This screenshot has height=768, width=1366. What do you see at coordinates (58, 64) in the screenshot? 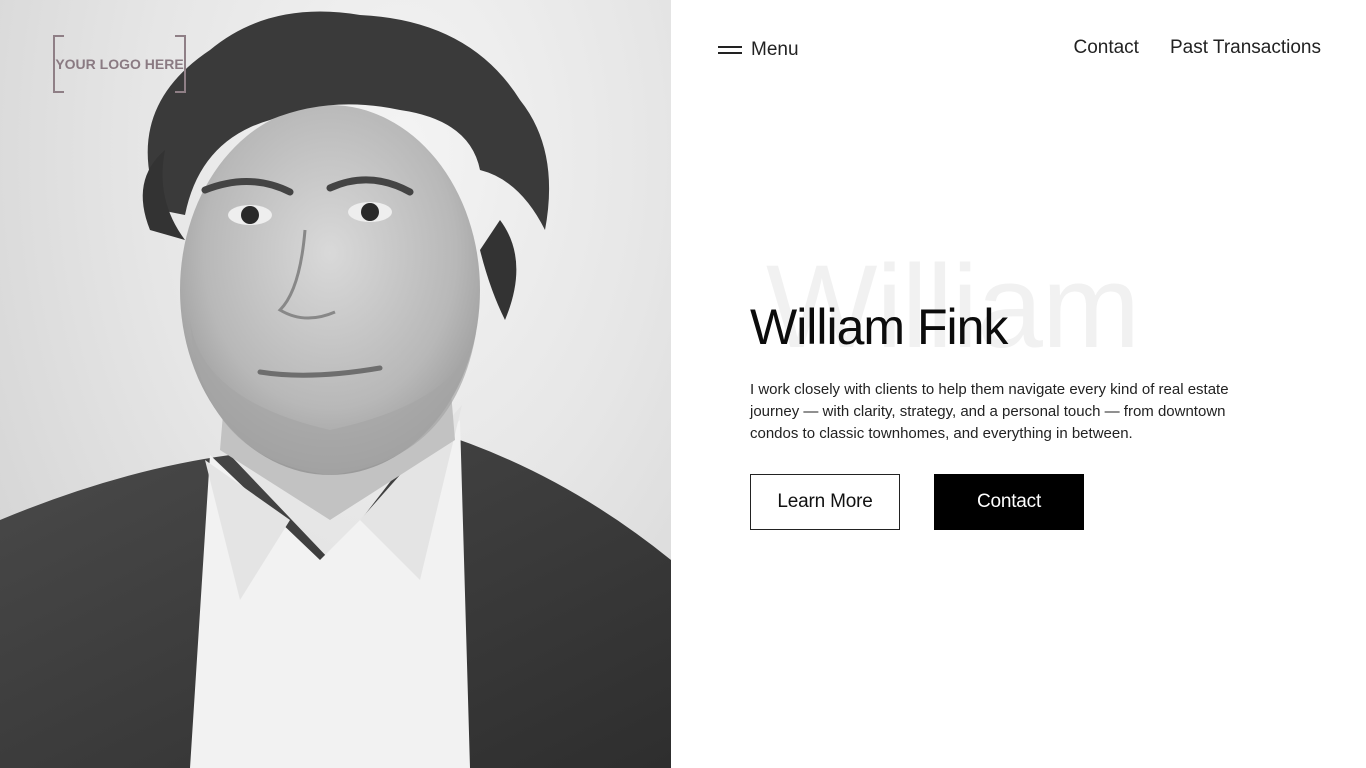
I see `logo-bracket-left` at bounding box center [58, 64].